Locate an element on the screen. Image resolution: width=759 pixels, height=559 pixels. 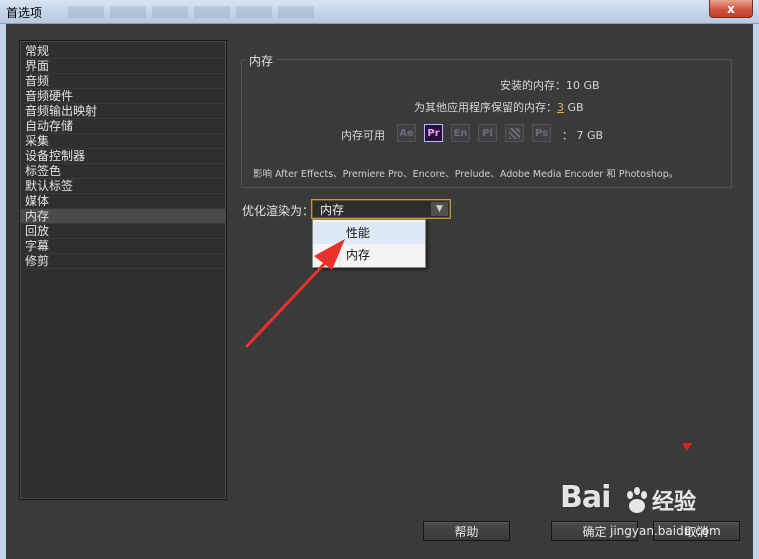
category-item-trim: 修剪 is located at coordinates (123, 261).